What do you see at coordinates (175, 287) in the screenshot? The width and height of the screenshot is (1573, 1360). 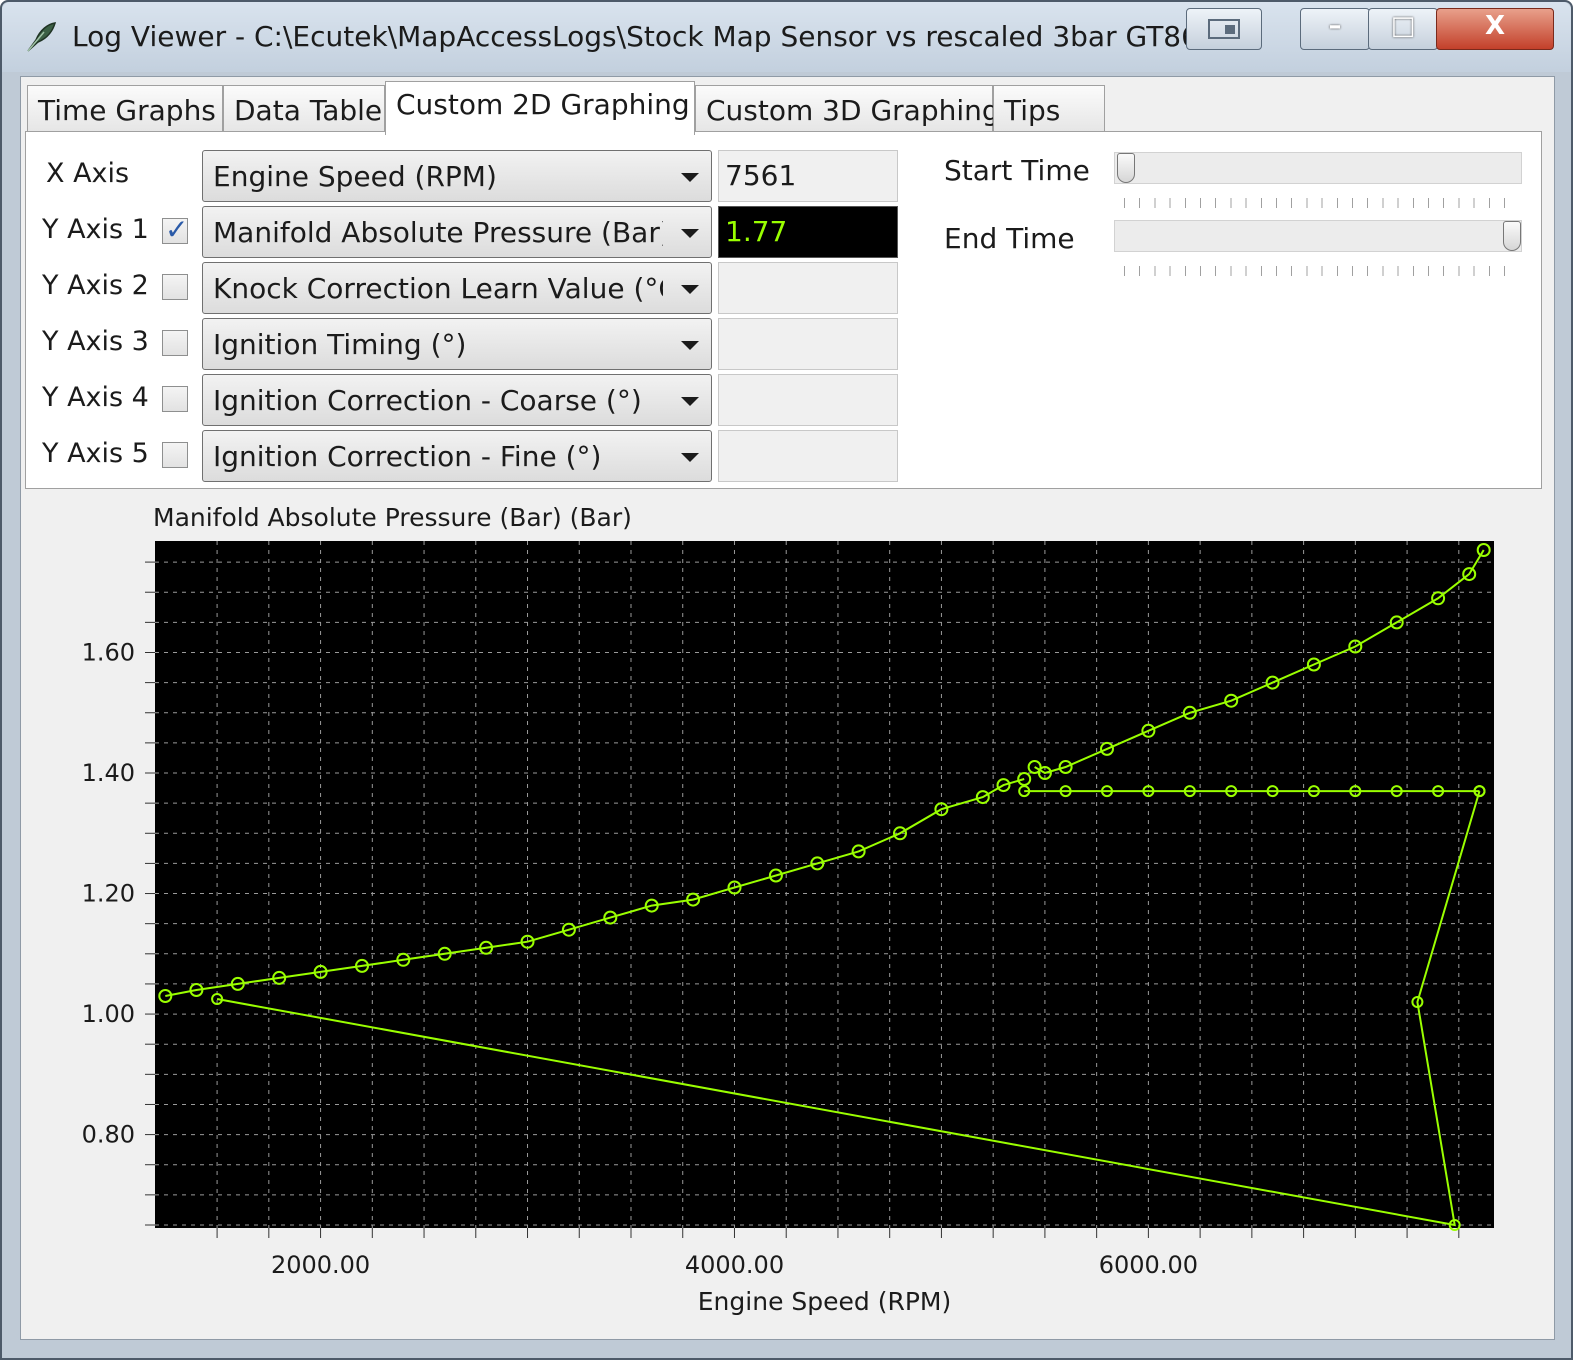 I see `y-axis-2-checkbox` at bounding box center [175, 287].